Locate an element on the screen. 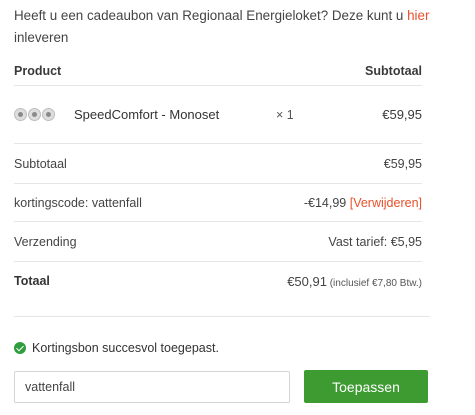  shipping-label: Verzending is located at coordinates (45, 241).